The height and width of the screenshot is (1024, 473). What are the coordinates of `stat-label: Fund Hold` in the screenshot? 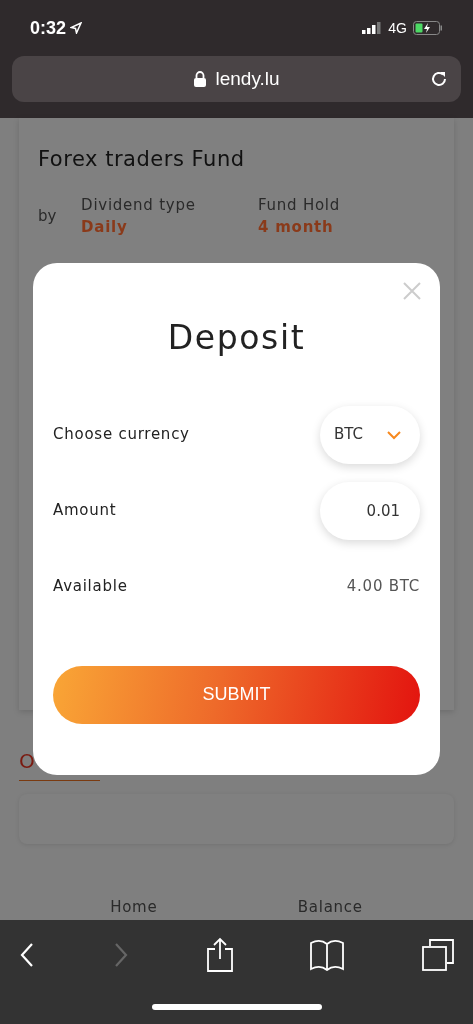 It's located at (300, 205).